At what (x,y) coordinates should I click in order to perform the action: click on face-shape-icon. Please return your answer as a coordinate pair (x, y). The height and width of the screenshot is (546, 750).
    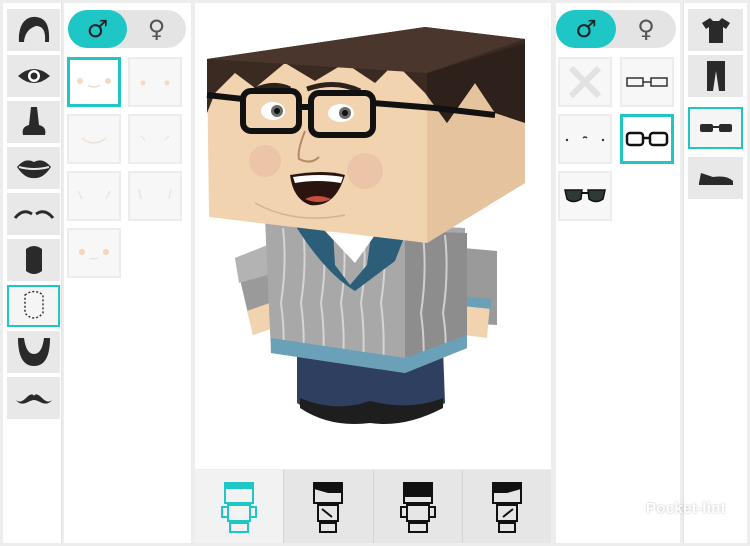
    Looking at the image, I should click on (33, 304).